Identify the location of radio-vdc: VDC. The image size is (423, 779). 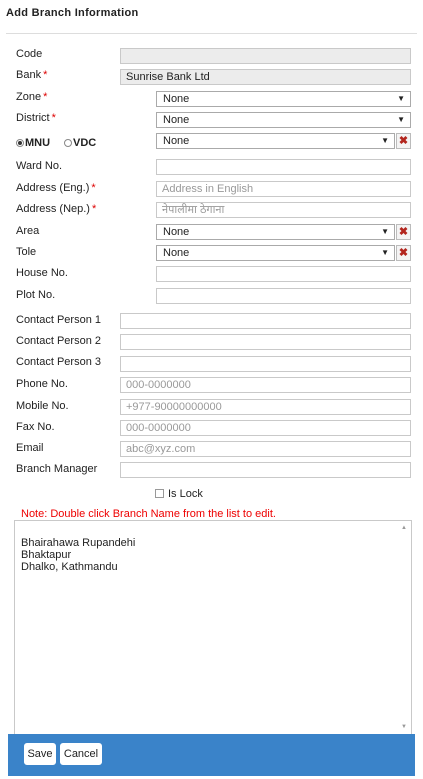
(80, 143).